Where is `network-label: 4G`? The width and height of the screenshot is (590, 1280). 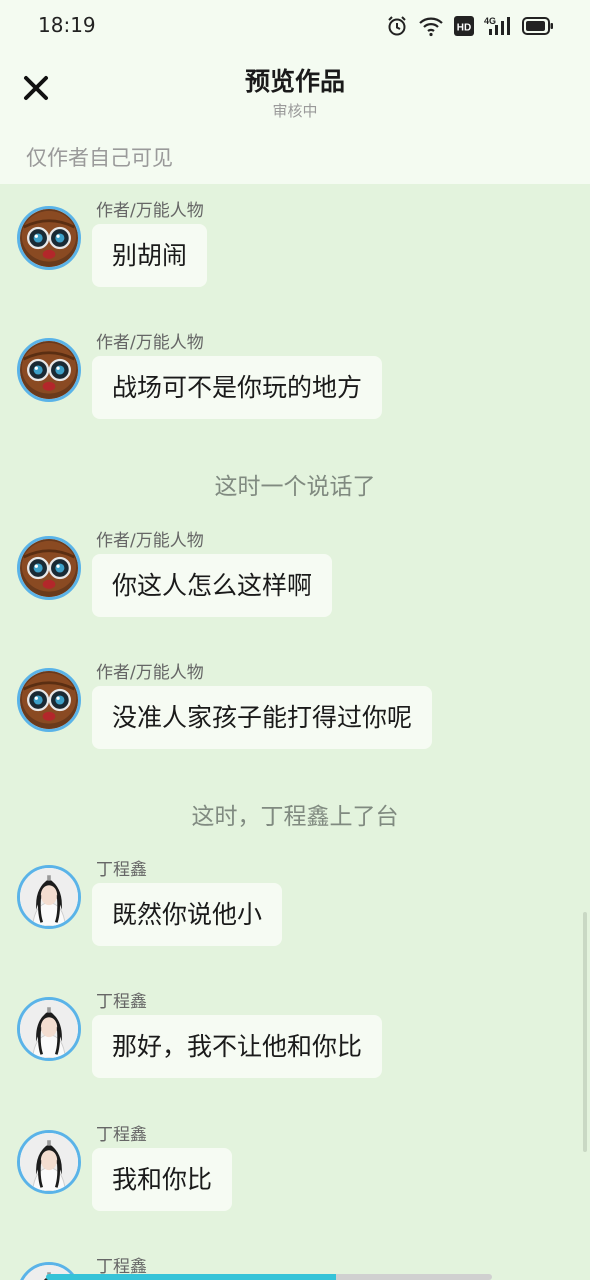 network-label: 4G is located at coordinates (490, 21).